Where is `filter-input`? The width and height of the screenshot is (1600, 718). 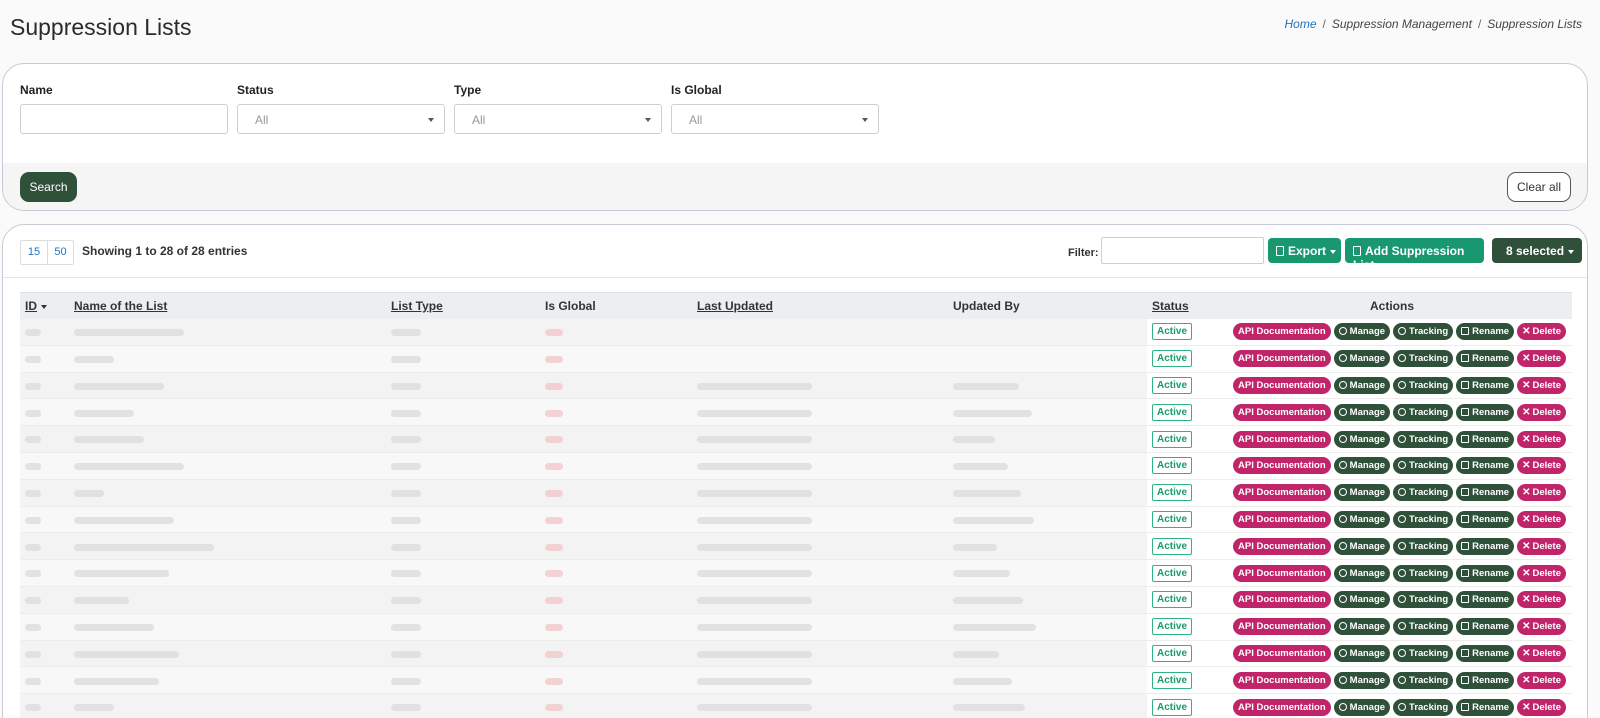
filter-input is located at coordinates (1182, 250).